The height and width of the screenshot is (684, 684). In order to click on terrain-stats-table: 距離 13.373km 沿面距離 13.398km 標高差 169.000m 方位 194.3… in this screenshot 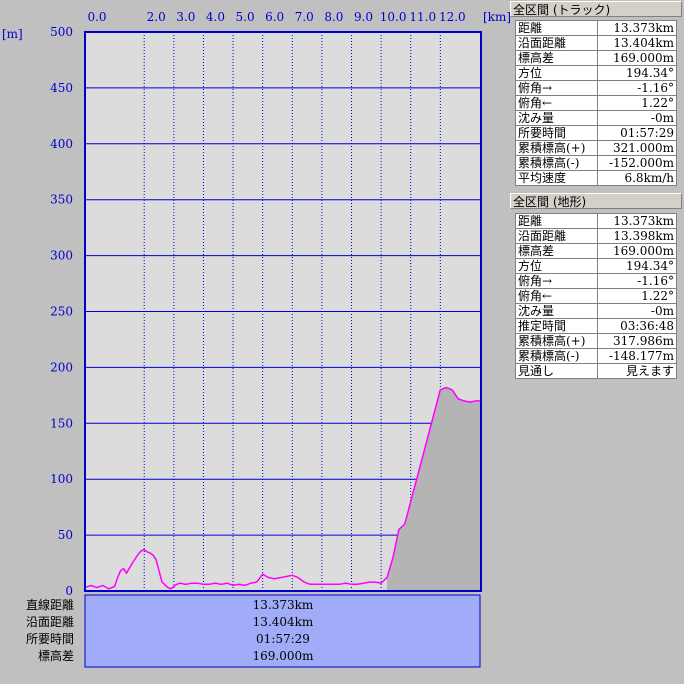, I will do `click(596, 296)`.